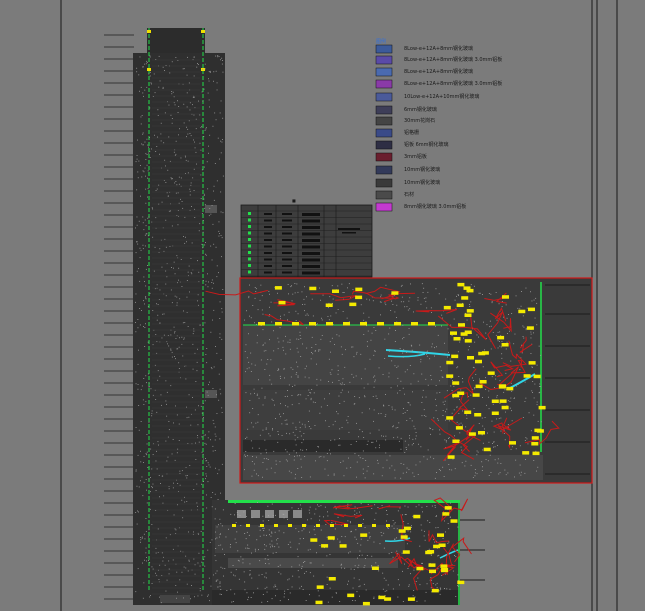 This screenshot has height=611, width=645. I want to click on legend-item: 8mm钢化玻璃 3.0mm铝板, so click(420, 207).